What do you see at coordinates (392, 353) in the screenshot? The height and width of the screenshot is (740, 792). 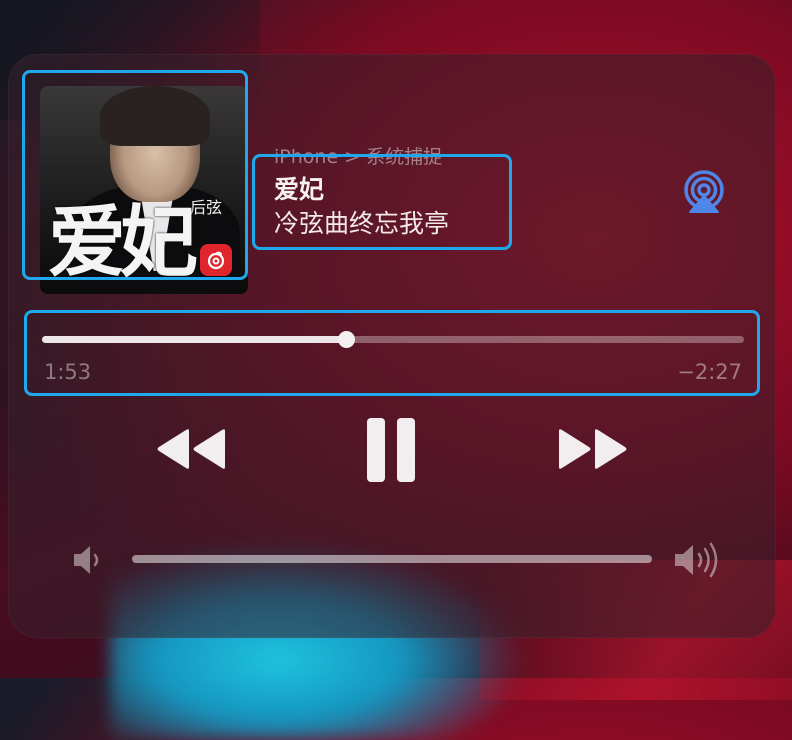 I see `progress-highlight` at bounding box center [392, 353].